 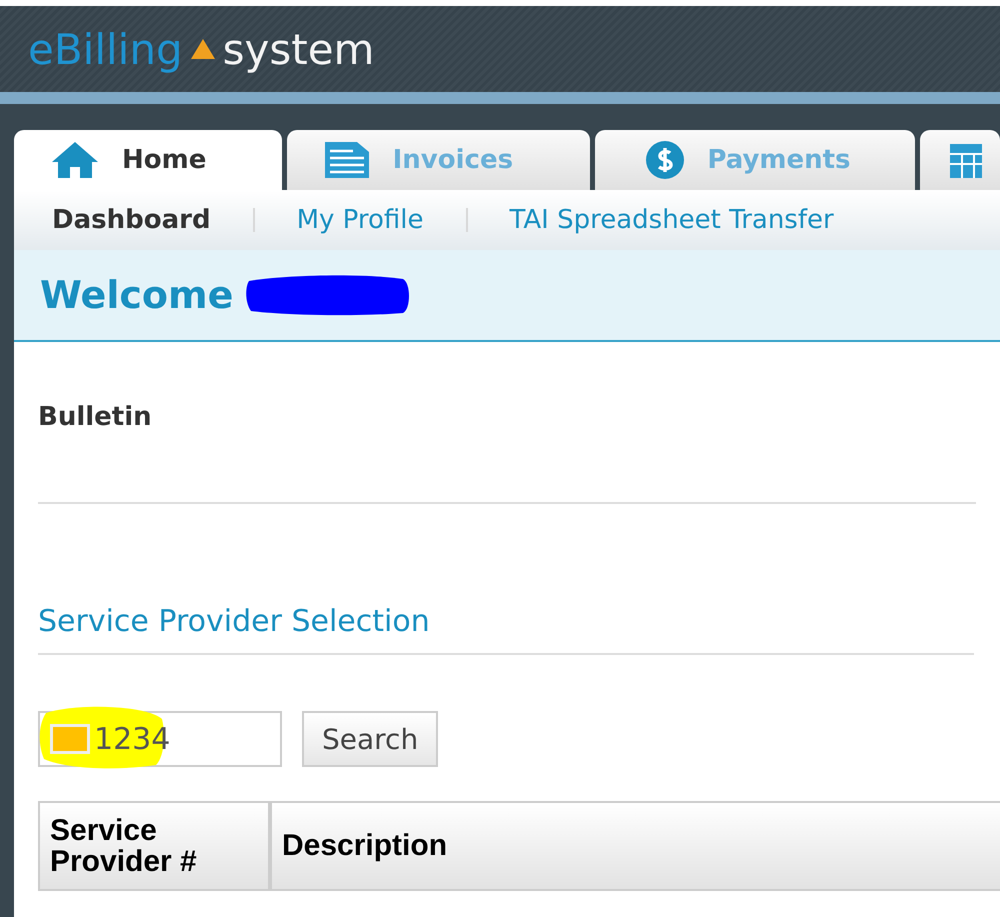 What do you see at coordinates (960, 160) in the screenshot?
I see `nav-tab` at bounding box center [960, 160].